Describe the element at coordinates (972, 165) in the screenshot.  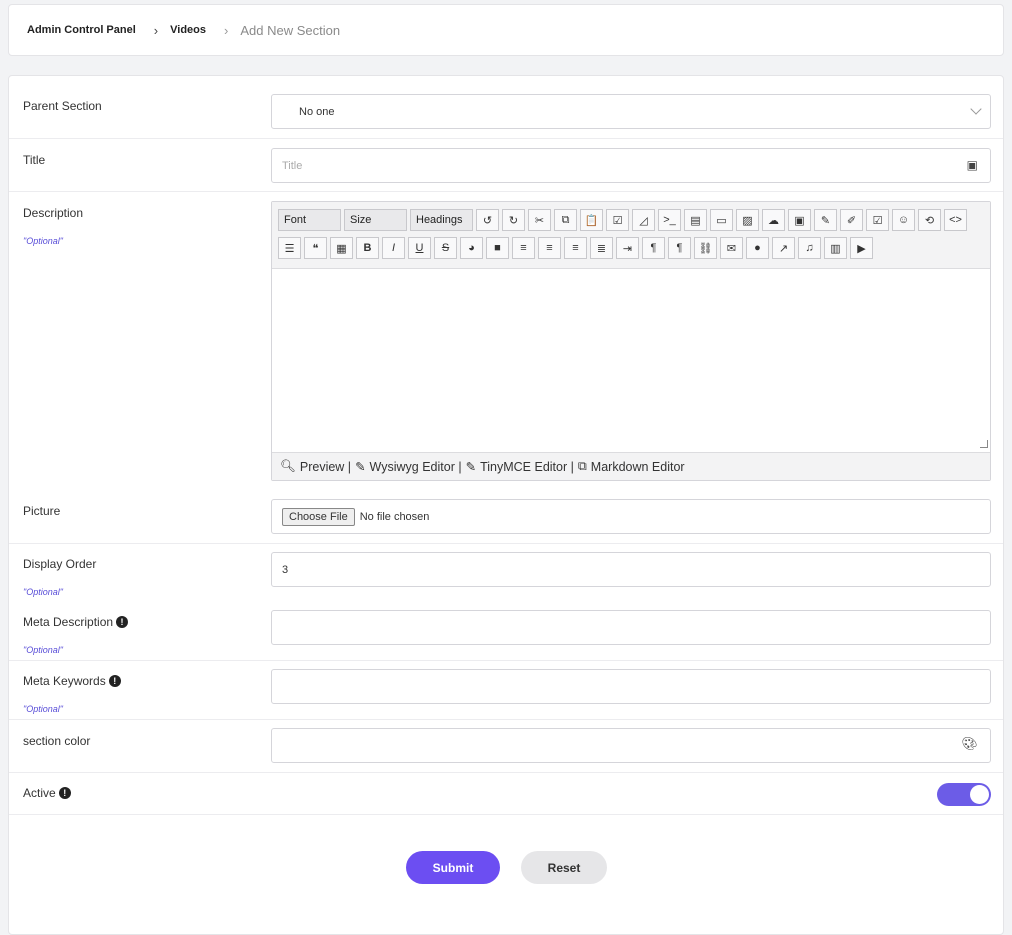
I see `id-card-icon: ▣` at that location.